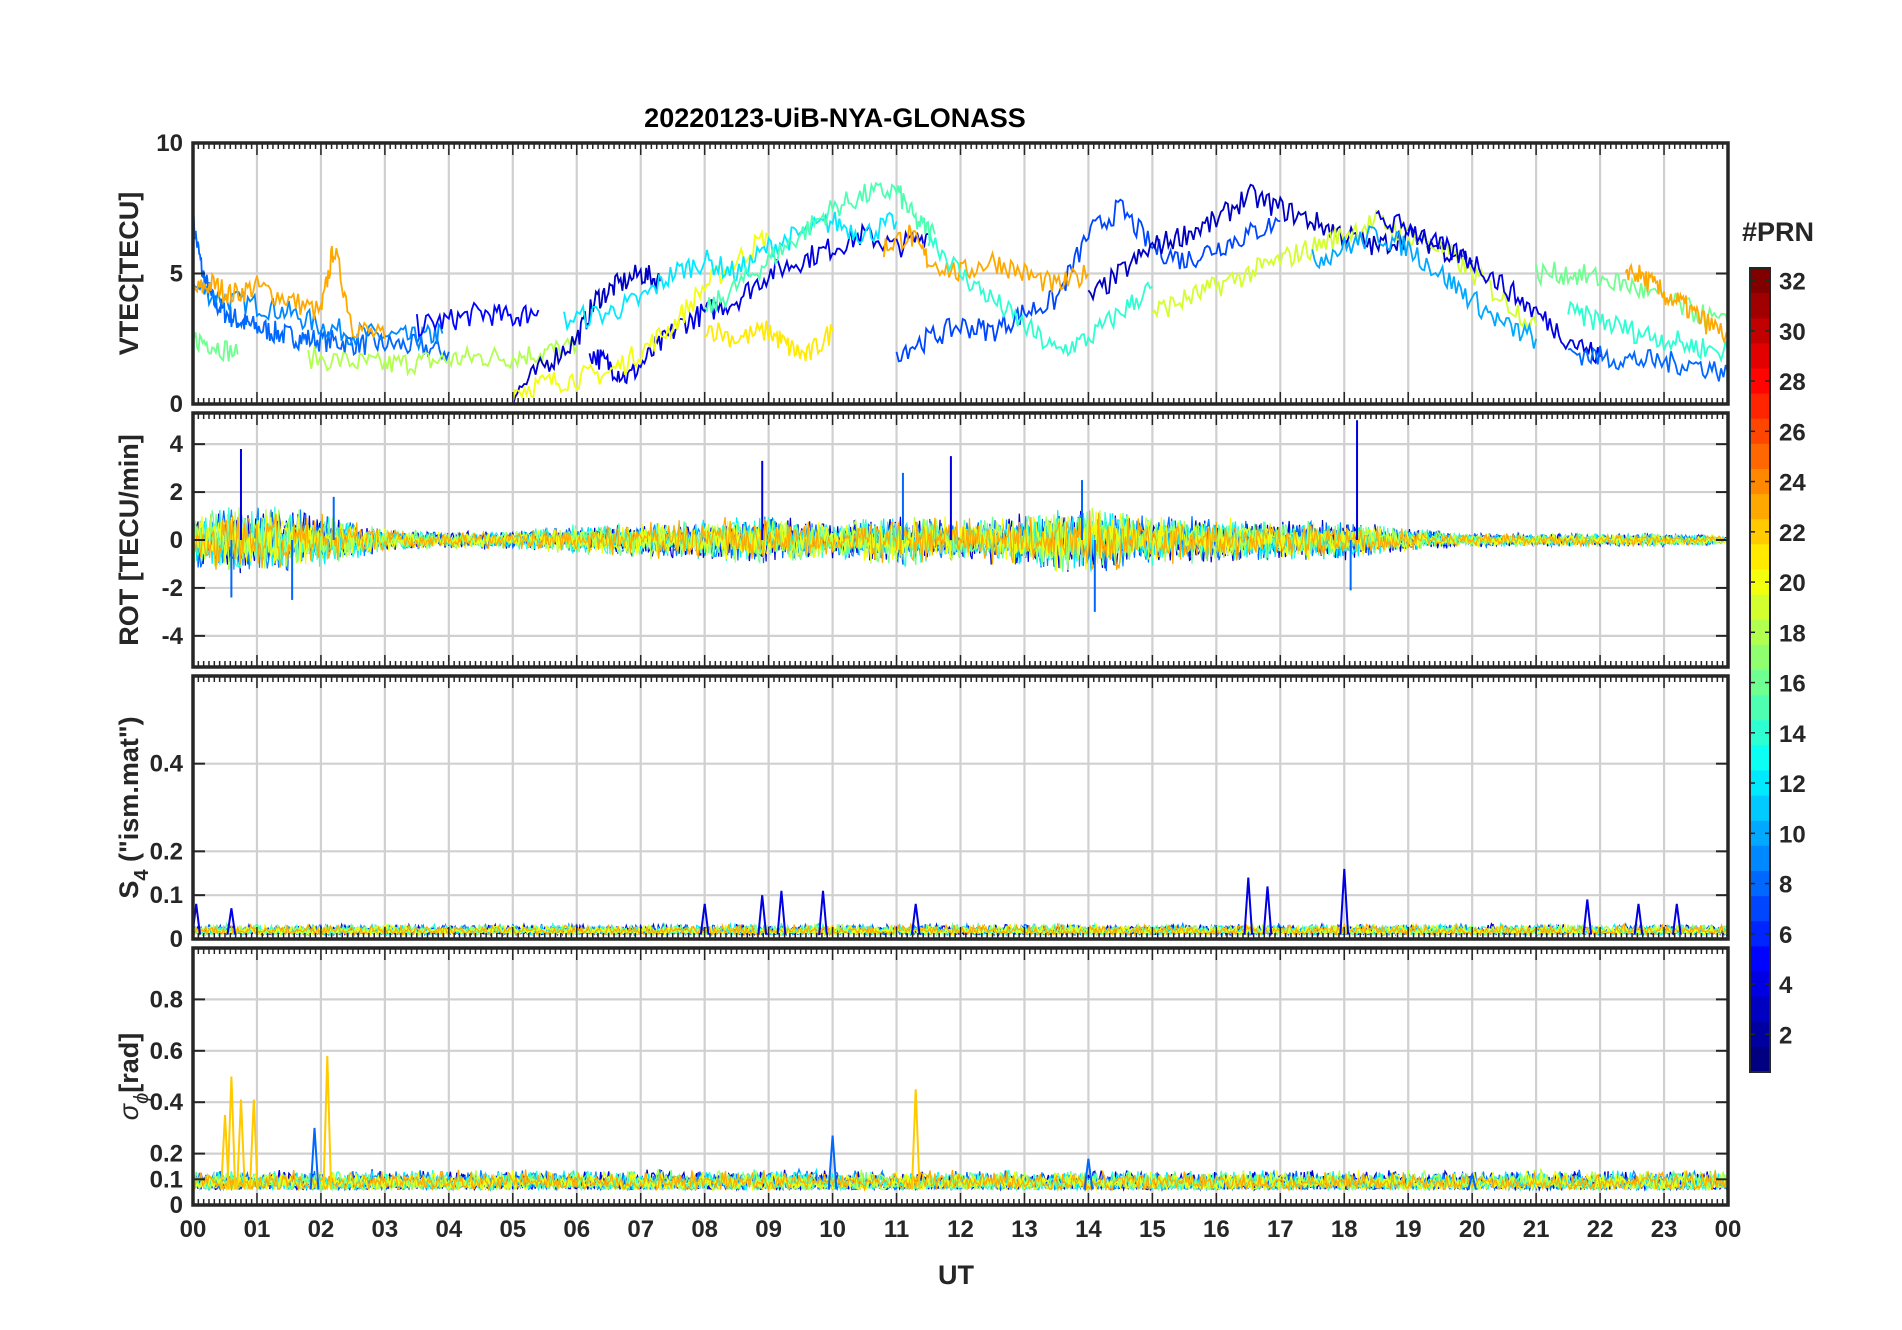 Image resolution: width=1902 pixels, height=1330 pixels. What do you see at coordinates (1792, 784) in the screenshot?
I see `colorbar-tick-label: 12` at bounding box center [1792, 784].